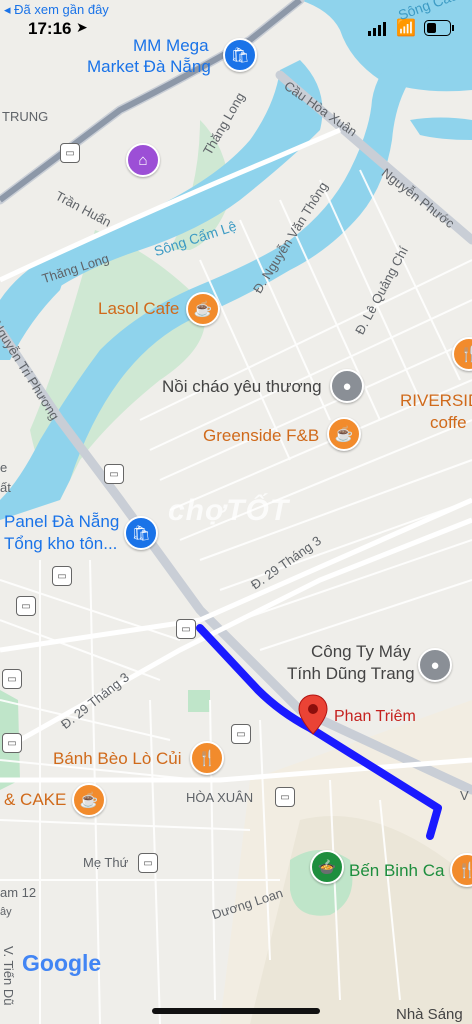  Describe the element at coordinates (171, 46) in the screenshot. I see `poi-label: MM Mega` at that location.